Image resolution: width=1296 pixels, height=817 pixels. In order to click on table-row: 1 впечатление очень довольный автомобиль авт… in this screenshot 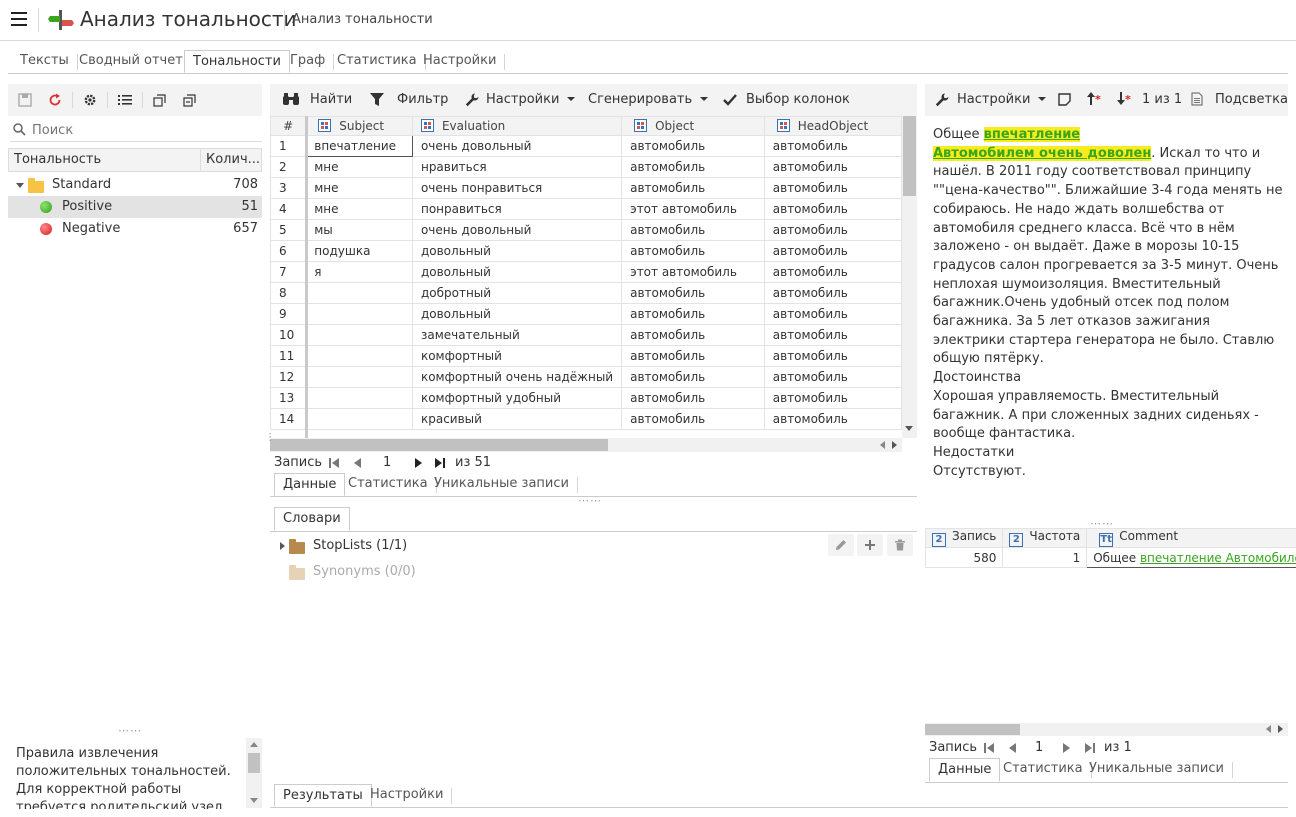, I will do `click(586, 146)`.